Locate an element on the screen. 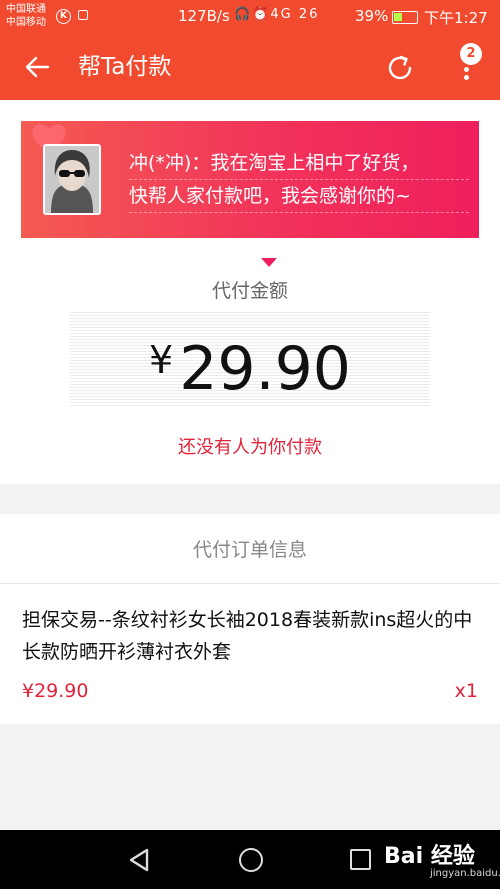 The image size is (500, 889). watermark-site: jingyan.baidu.com is located at coordinates (465, 873).